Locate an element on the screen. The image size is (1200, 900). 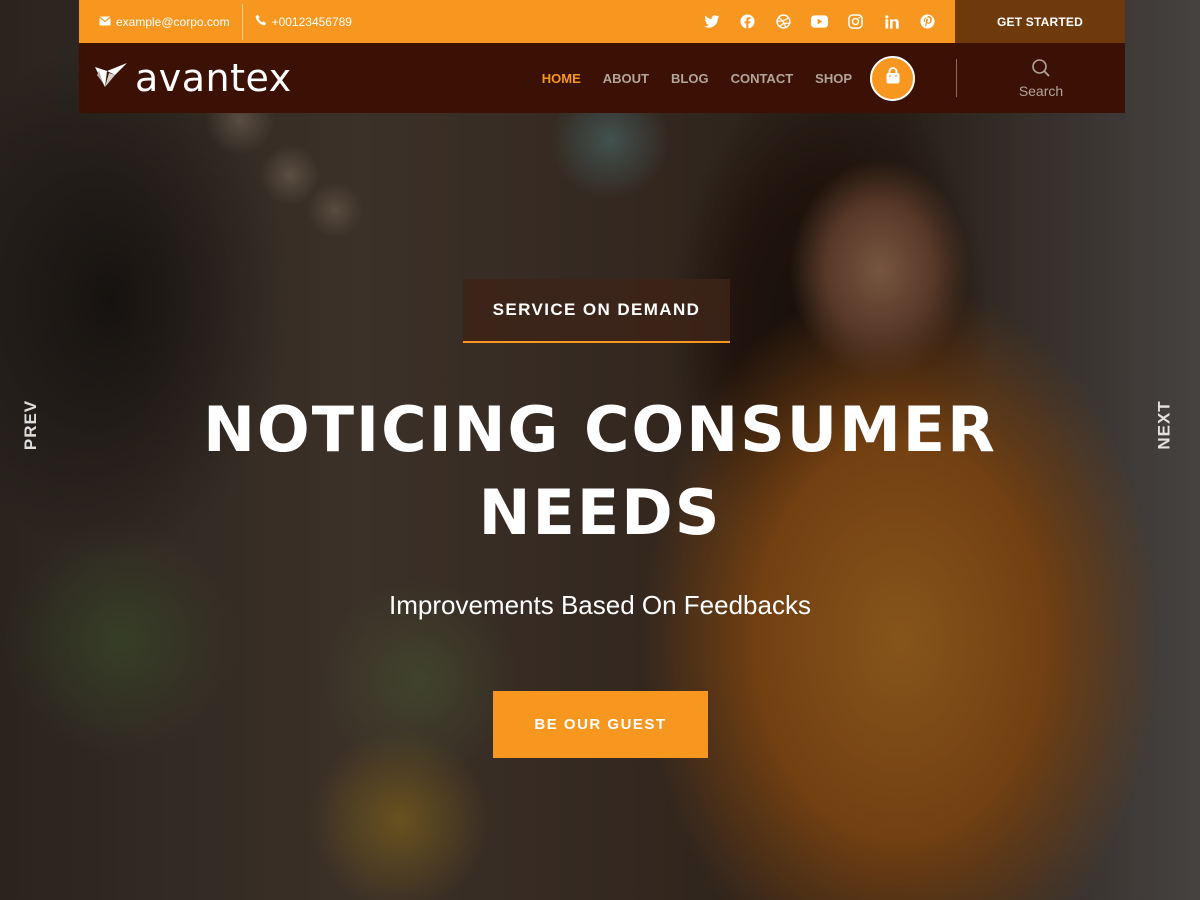
youtube-icon is located at coordinates (819, 21).